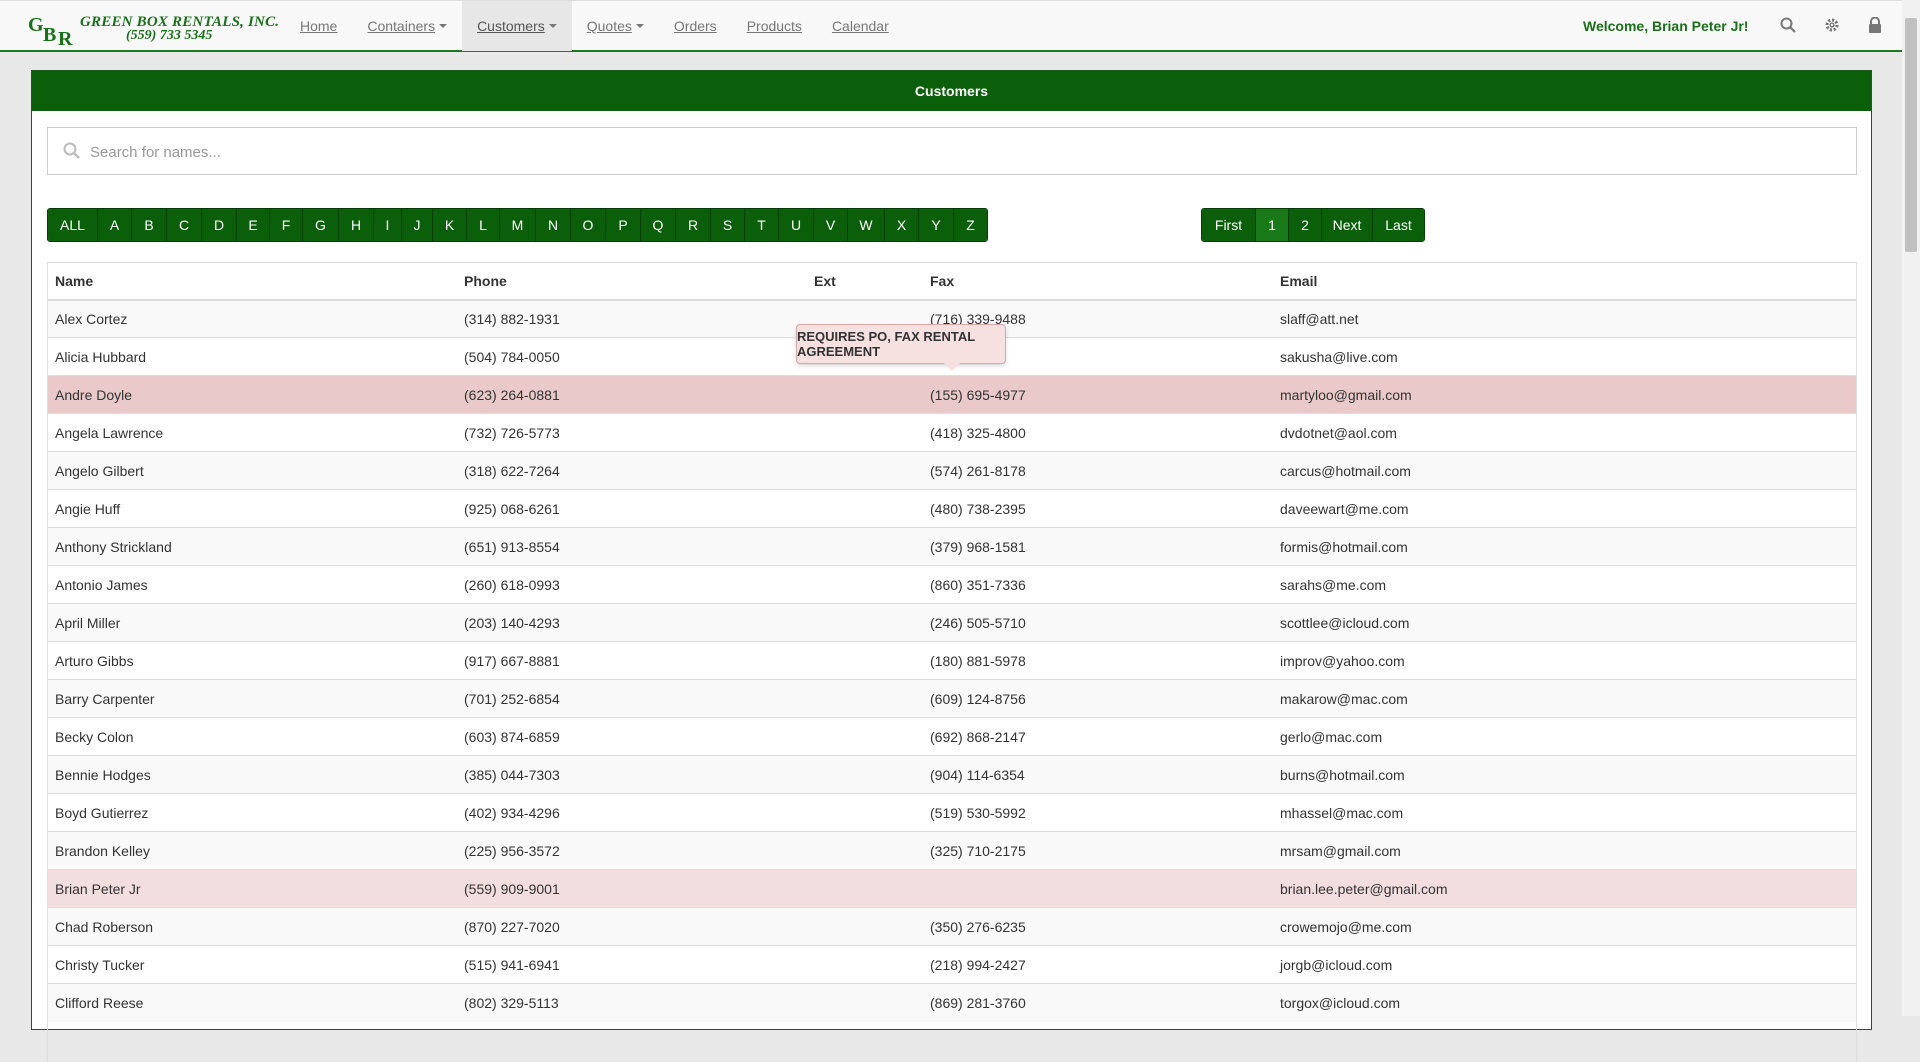  Describe the element at coordinates (1305, 225) in the screenshot. I see `page-2-button: 2` at that location.